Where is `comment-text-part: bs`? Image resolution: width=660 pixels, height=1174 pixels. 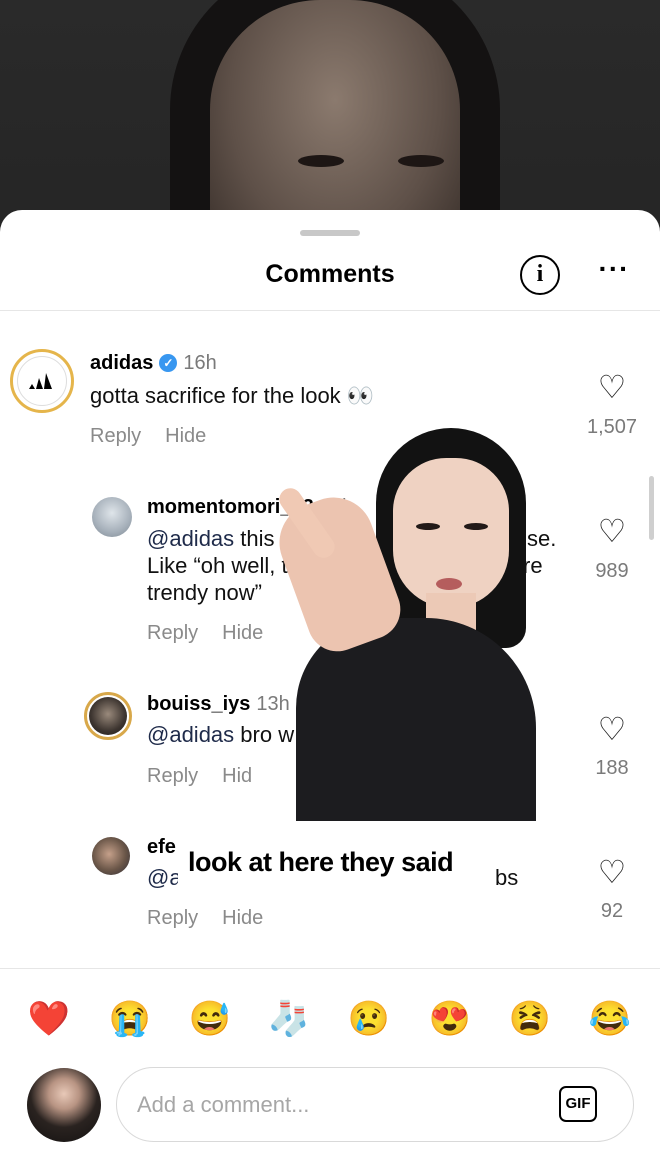
comment-text-part: bs is located at coordinates (507, 877).